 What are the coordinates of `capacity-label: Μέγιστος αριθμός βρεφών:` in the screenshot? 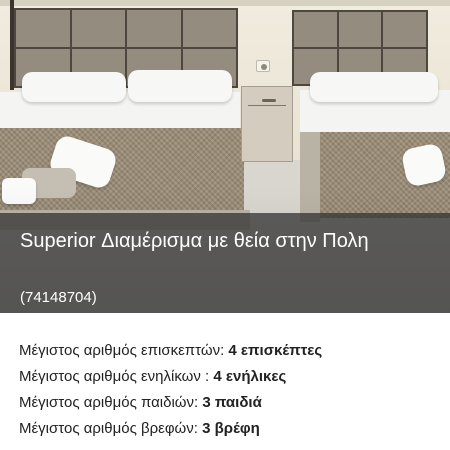 It's located at (108, 428).